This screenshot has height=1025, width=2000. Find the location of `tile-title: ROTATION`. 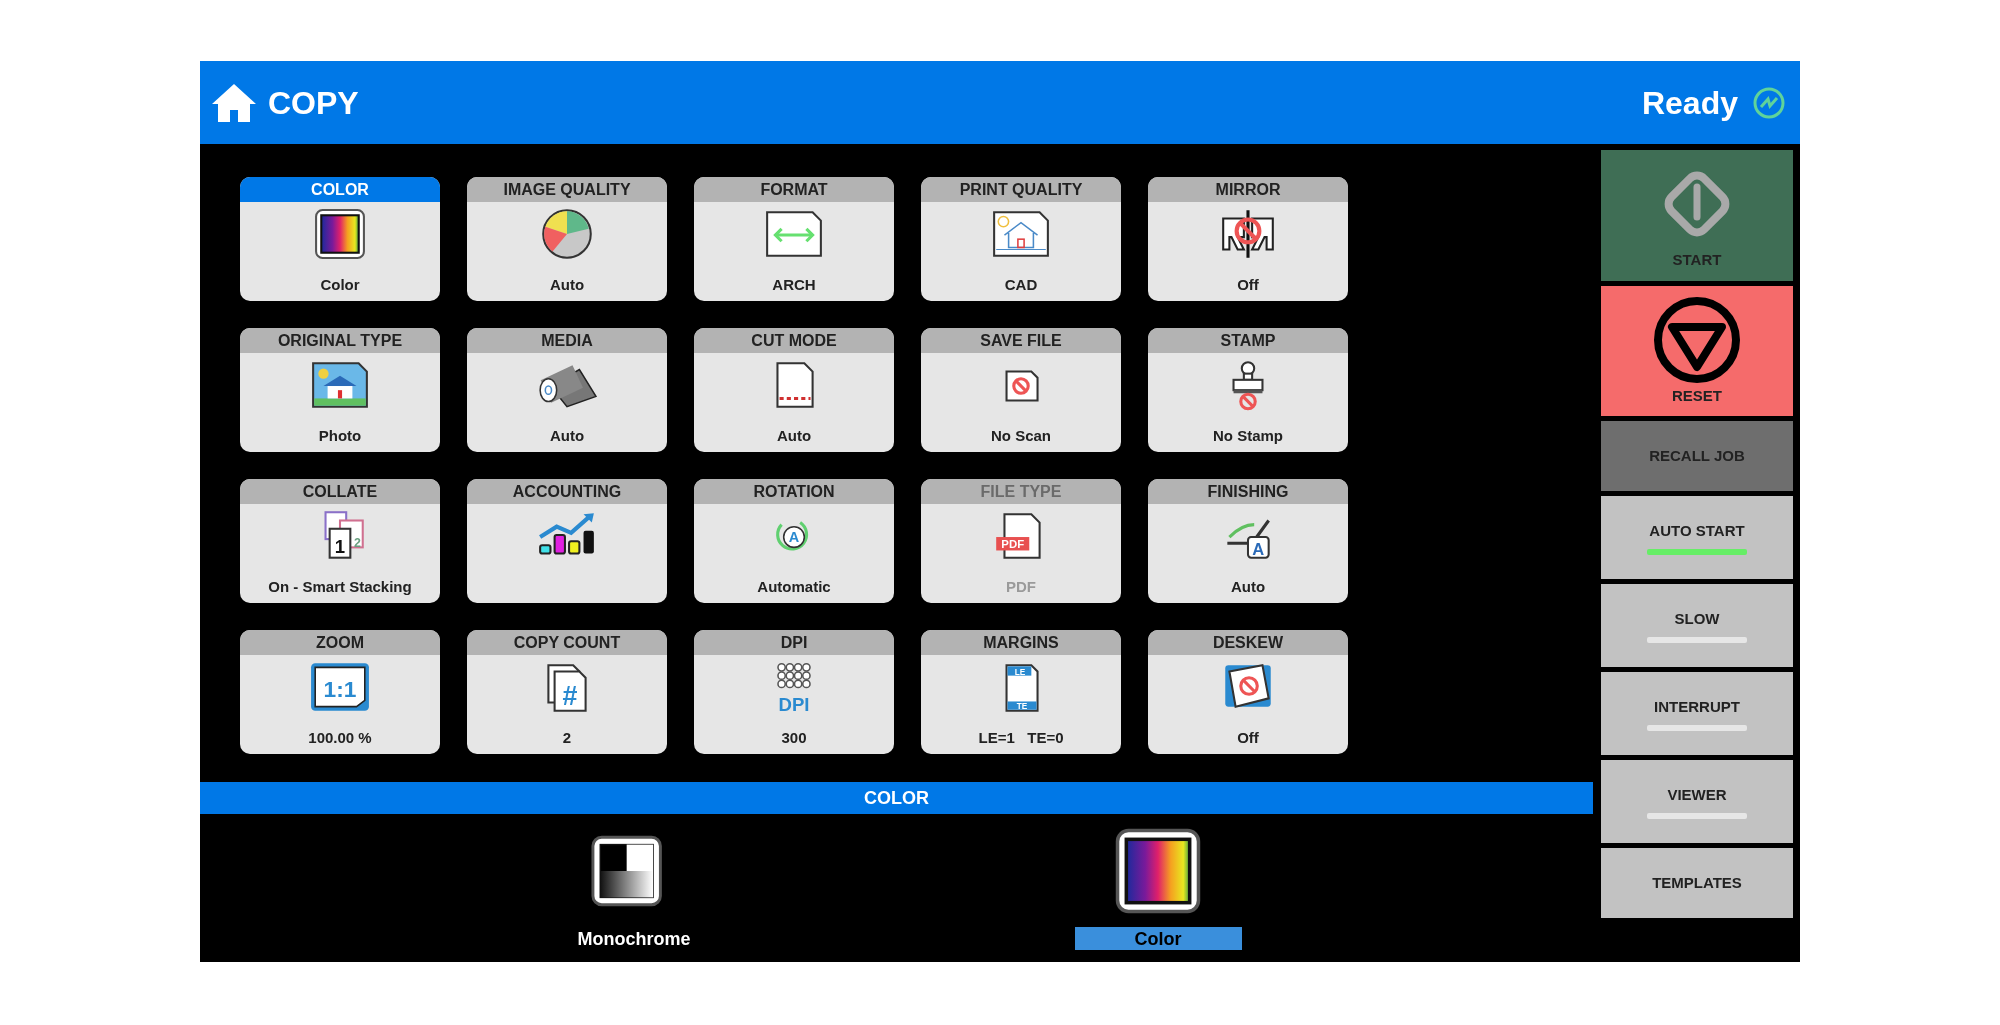

tile-title: ROTATION is located at coordinates (794, 491).